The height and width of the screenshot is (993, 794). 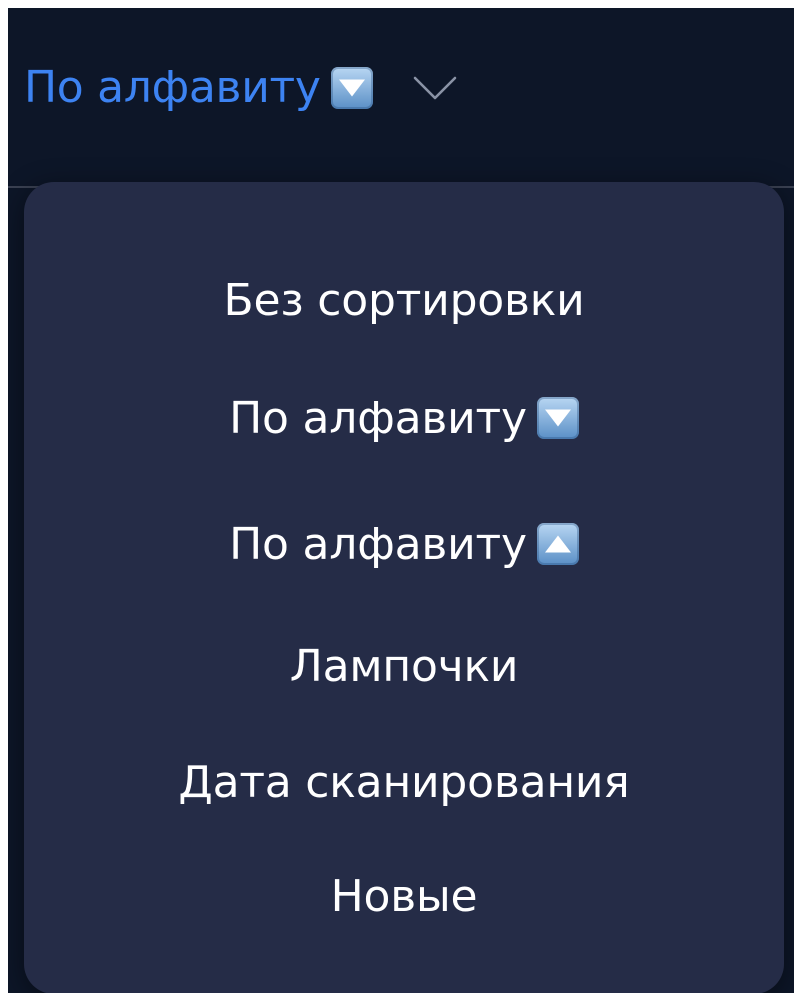 I want to click on sort-selected-label: По алфавиту, so click(x=172, y=87).